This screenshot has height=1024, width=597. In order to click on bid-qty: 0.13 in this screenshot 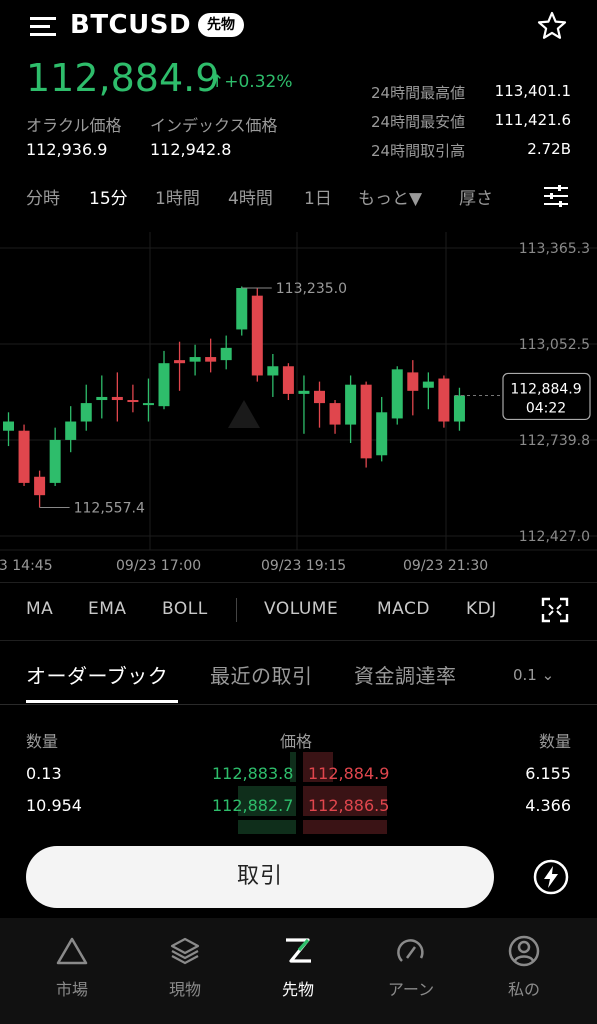, I will do `click(44, 773)`.